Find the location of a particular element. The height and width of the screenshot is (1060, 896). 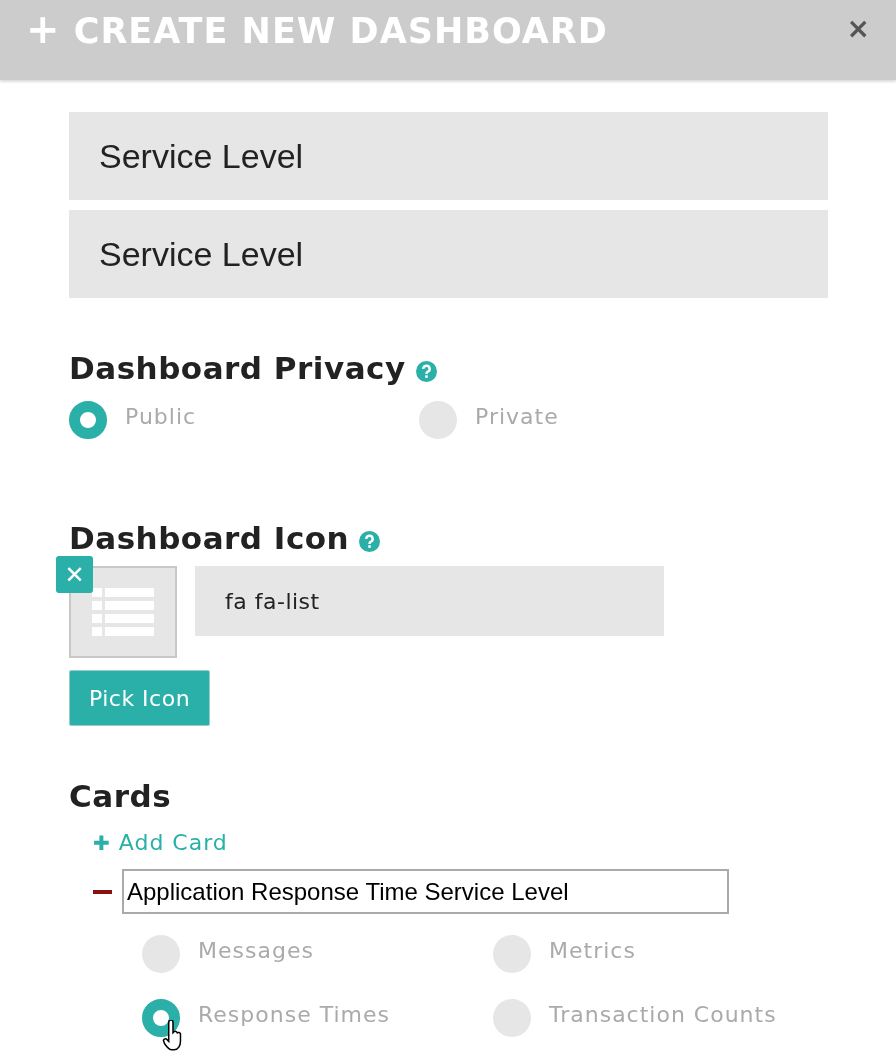

section-heading: Dashboard Privacy is located at coordinates (237, 368).